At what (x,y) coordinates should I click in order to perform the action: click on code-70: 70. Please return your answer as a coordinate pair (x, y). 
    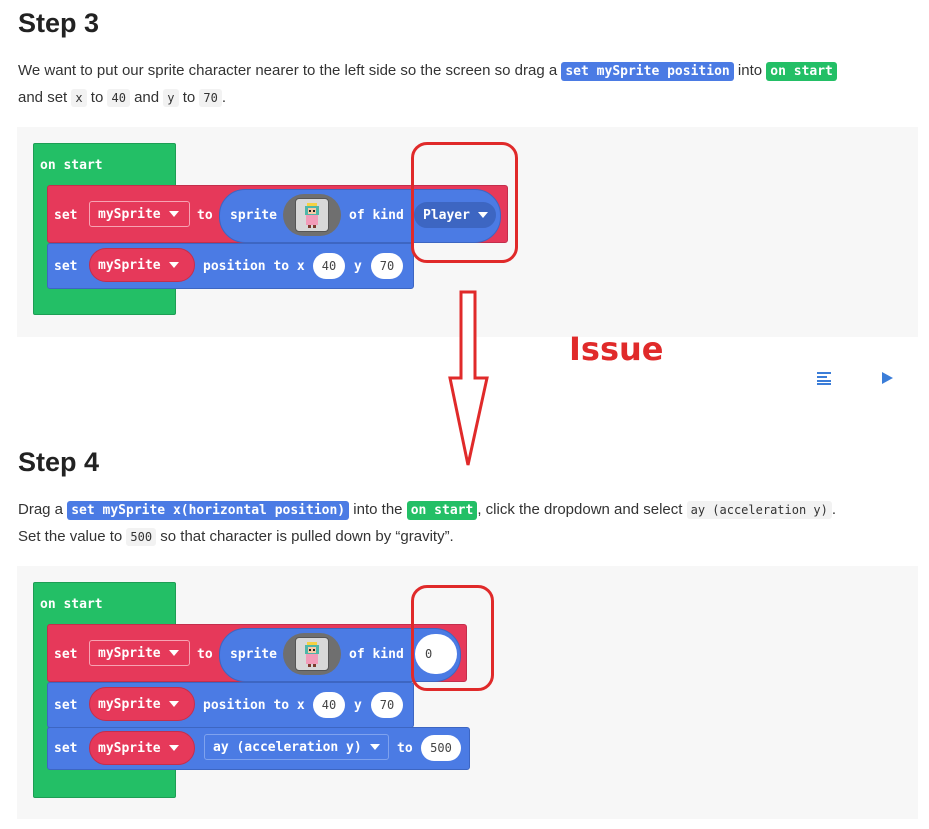
    Looking at the image, I should click on (210, 98).